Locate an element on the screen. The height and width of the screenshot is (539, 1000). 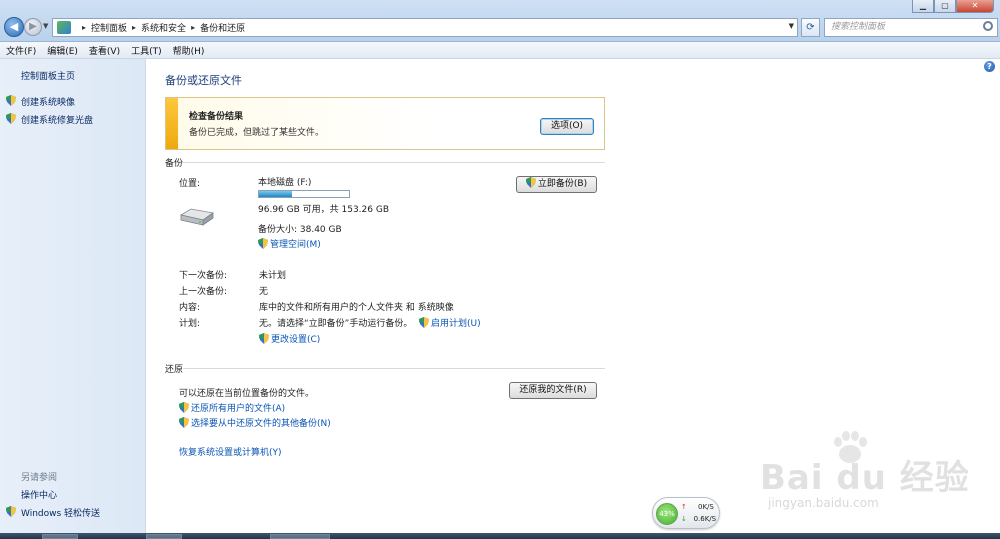
backup-result-alert: 检查备份结果 备份已完成，但跳过了某些文件。 选项(O) is located at coordinates (385, 123).